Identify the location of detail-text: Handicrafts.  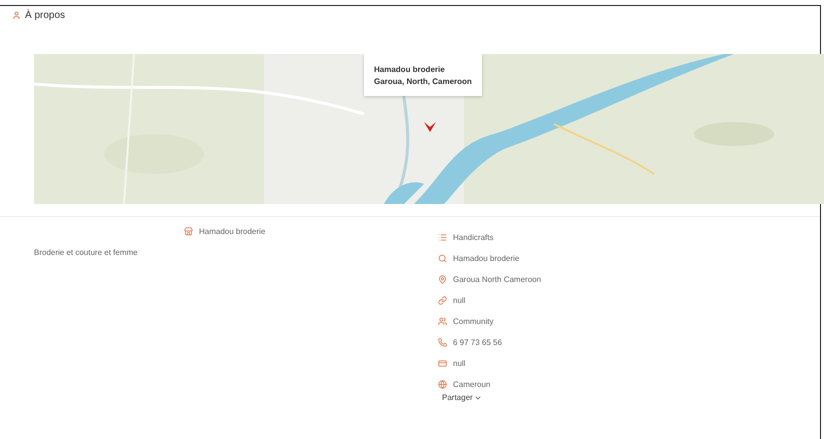
(473, 237).